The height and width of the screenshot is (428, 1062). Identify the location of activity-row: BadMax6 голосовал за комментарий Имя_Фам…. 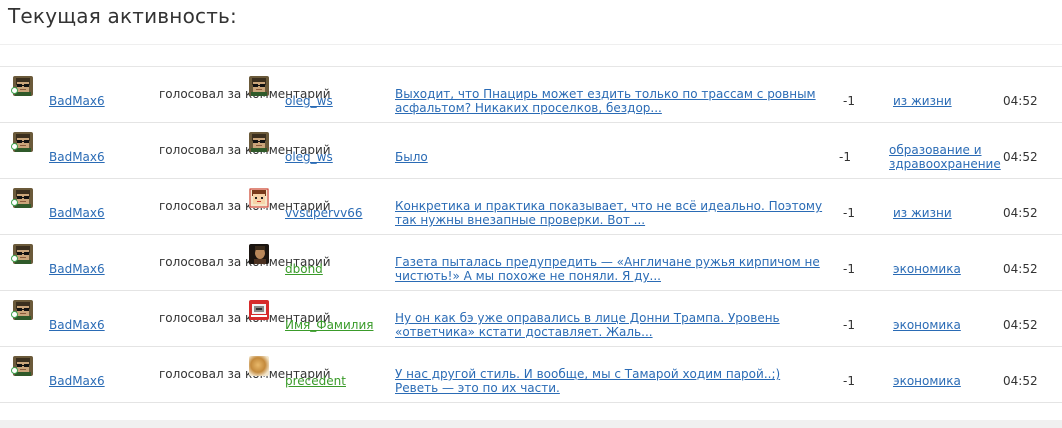
(531, 319).